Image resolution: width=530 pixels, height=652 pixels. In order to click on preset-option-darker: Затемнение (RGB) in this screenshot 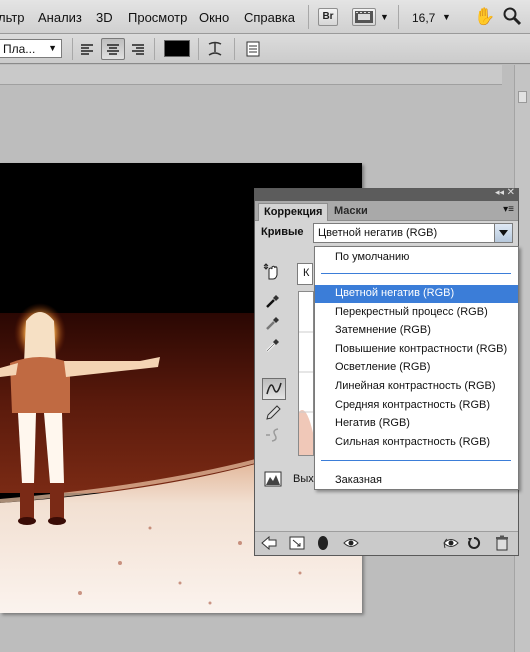, I will do `click(416, 331)`.